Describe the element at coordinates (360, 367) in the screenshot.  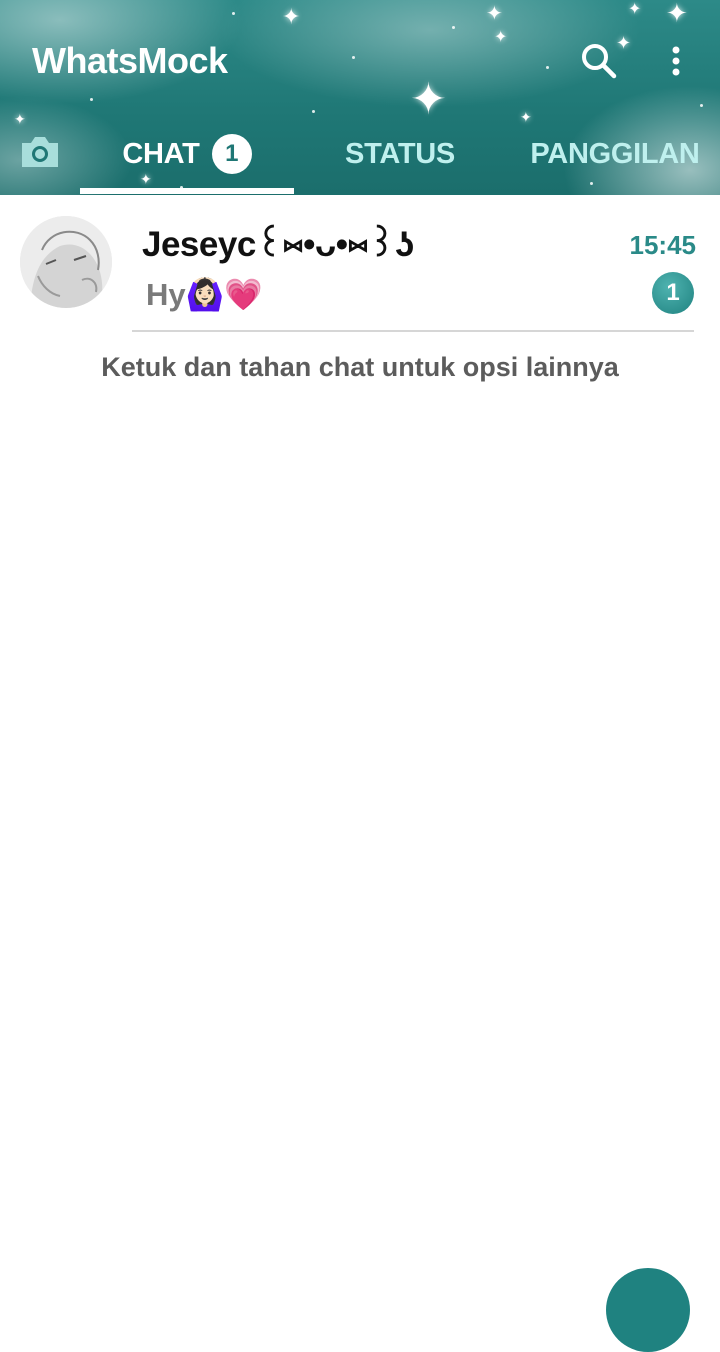
I see `hint-text: Ketuk dan tahan chat untuk opsi lainnya` at that location.